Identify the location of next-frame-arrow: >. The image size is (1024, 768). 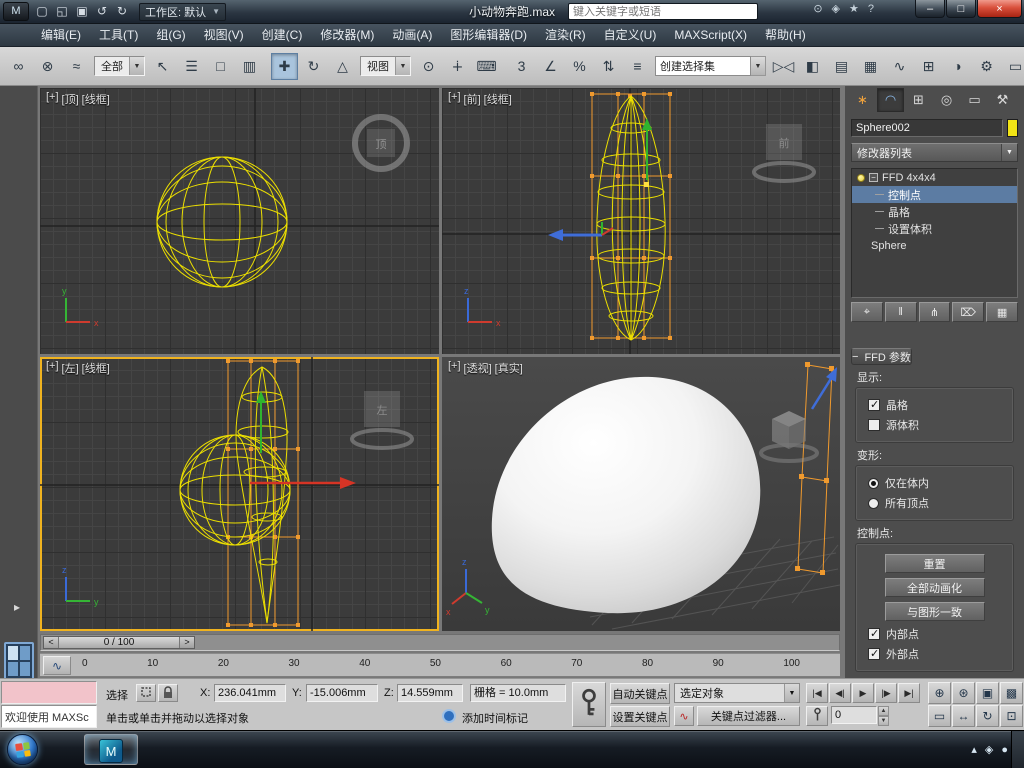
(186, 642).